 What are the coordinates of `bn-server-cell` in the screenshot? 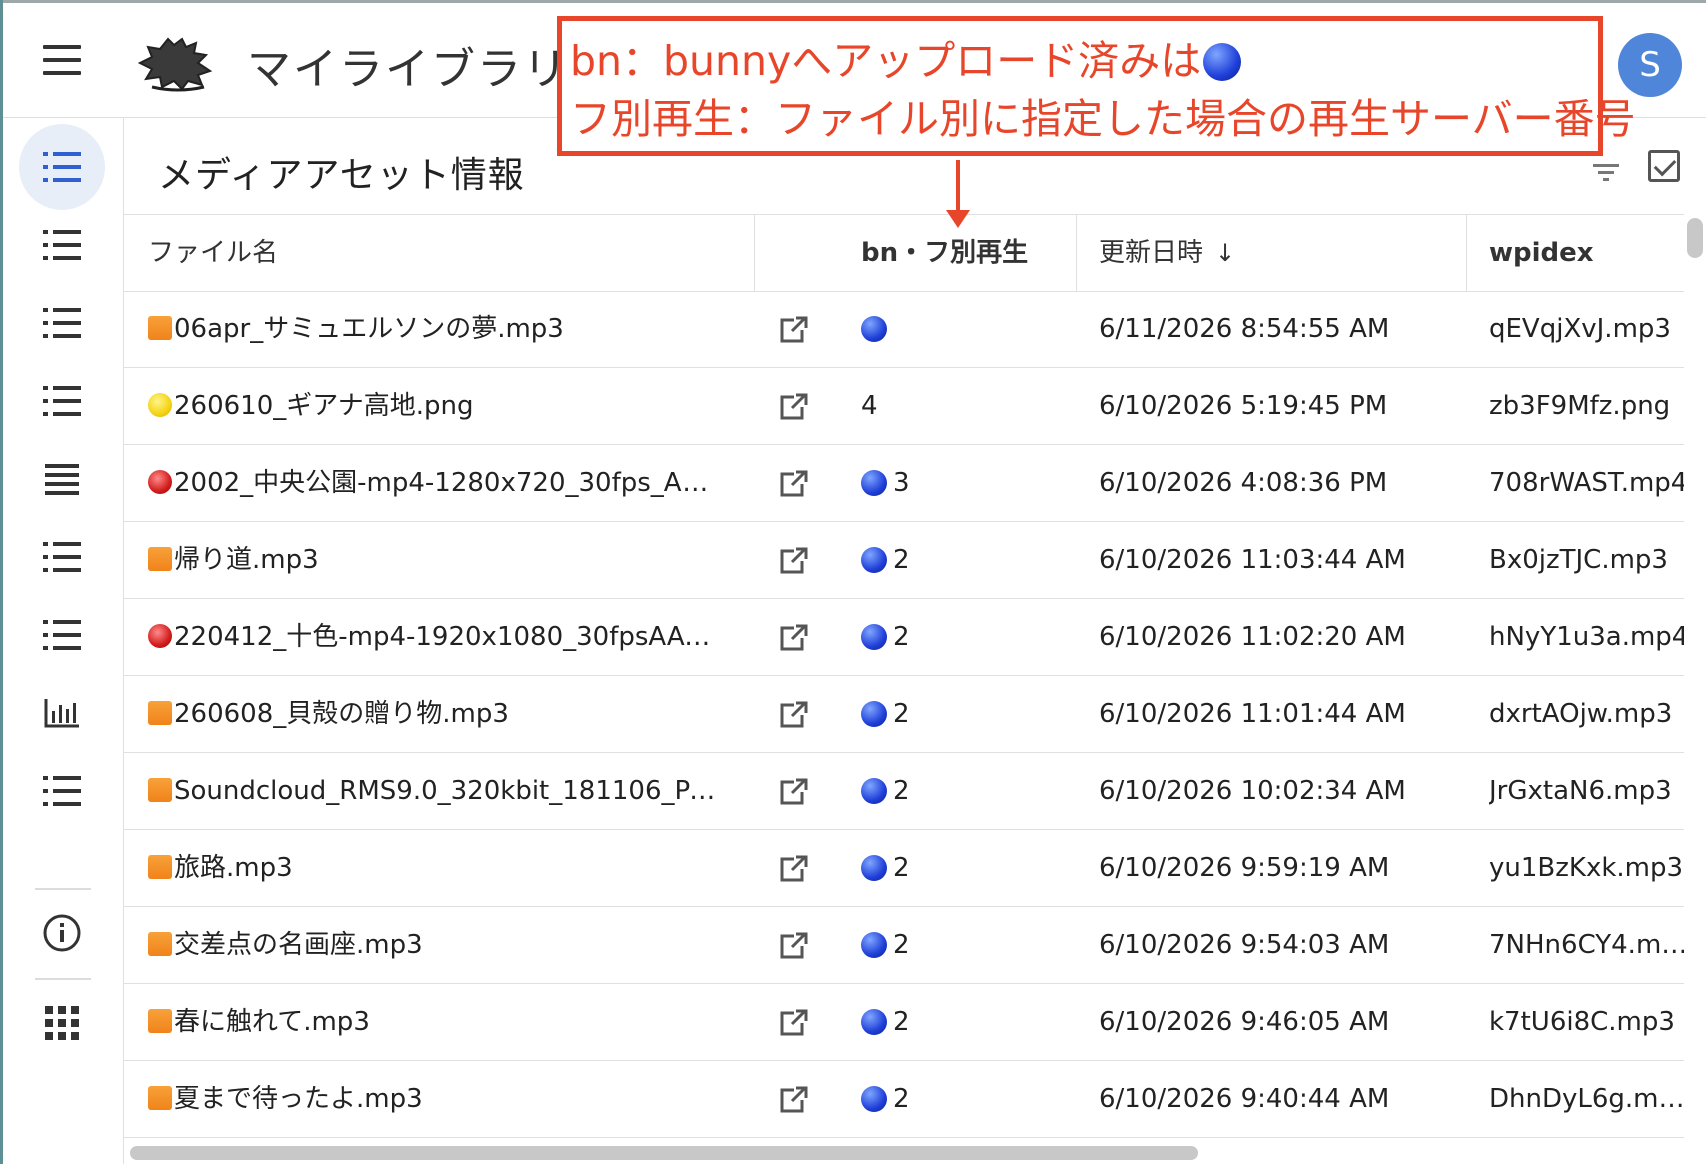 It's located at (961, 329).